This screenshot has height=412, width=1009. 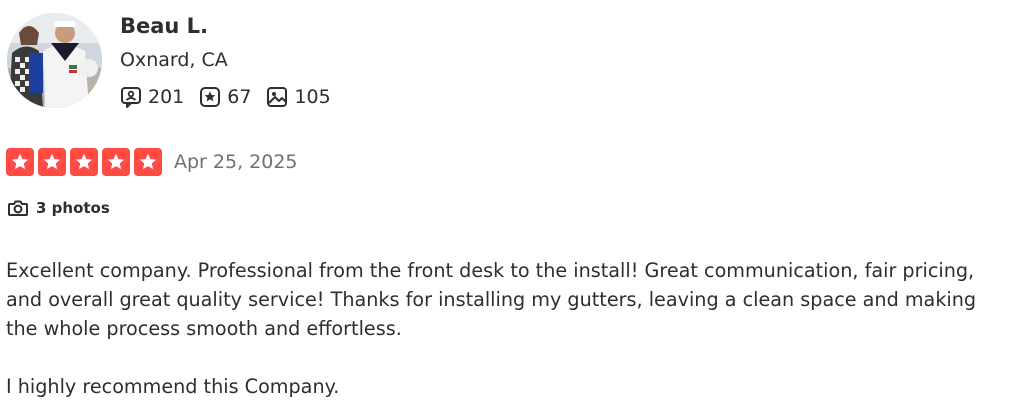 I want to click on review-bubble-icon, so click(x=131, y=97).